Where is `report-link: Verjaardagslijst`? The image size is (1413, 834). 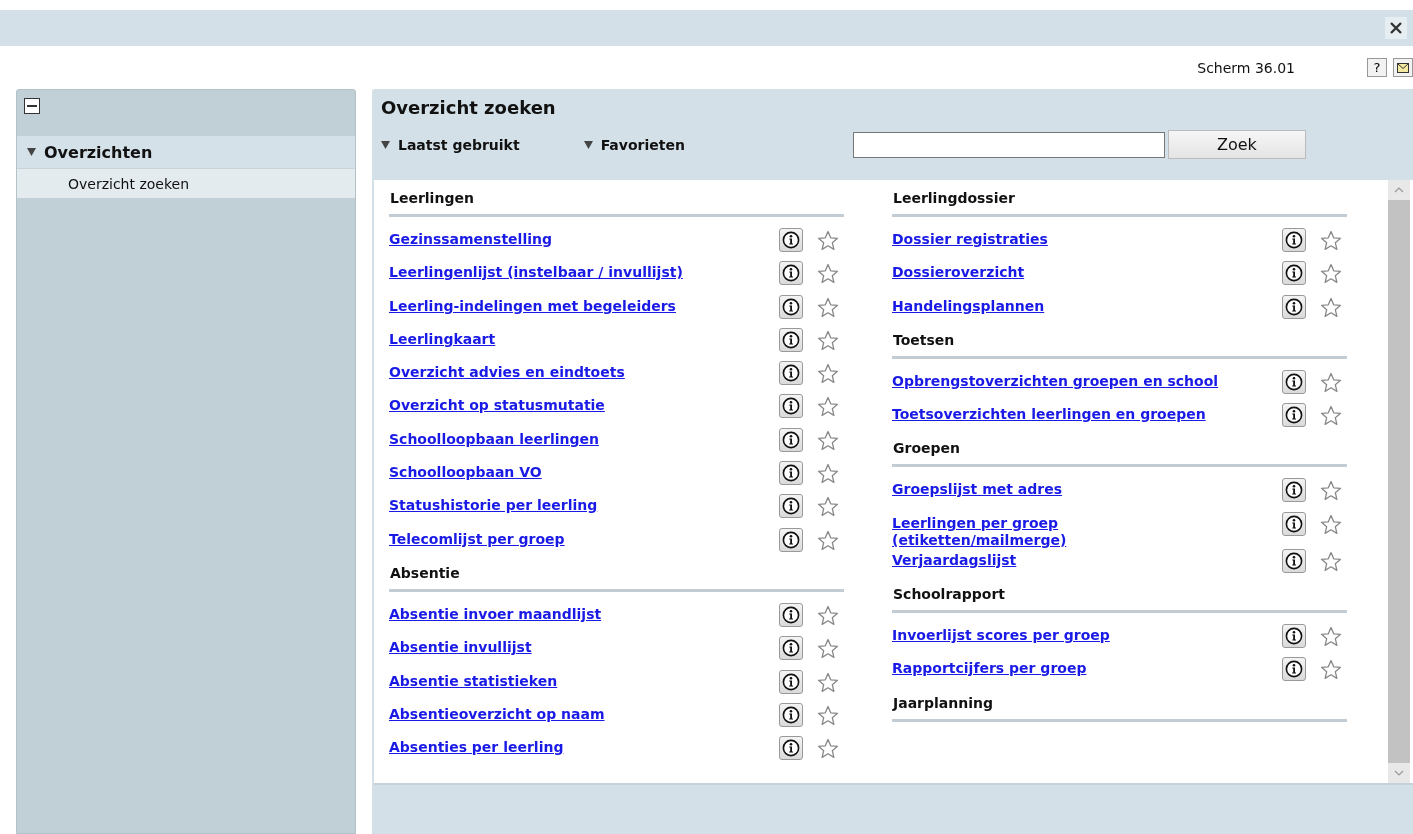 report-link: Verjaardagslijst is located at coordinates (1059, 558).